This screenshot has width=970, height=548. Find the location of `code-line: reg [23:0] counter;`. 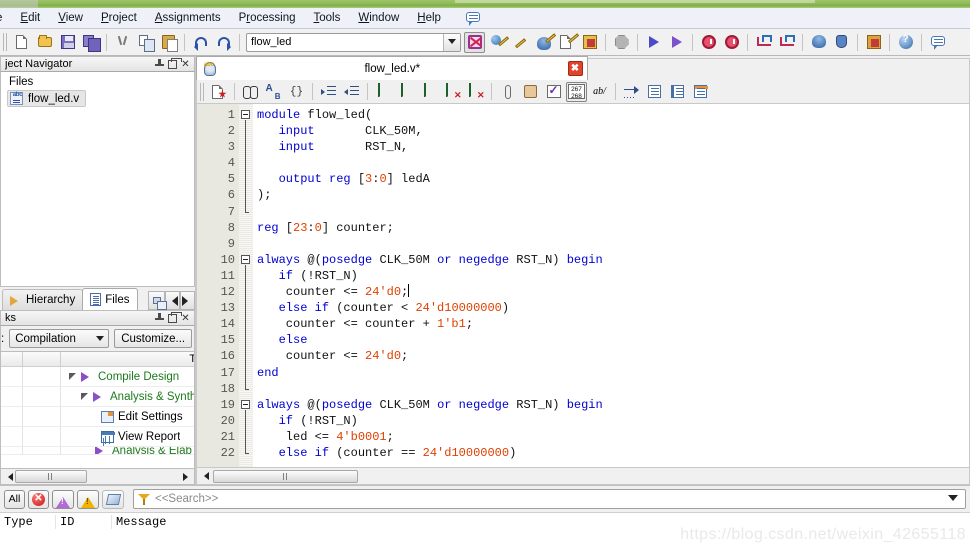

code-line: reg [23:0] counter; is located at coordinates (613, 228).